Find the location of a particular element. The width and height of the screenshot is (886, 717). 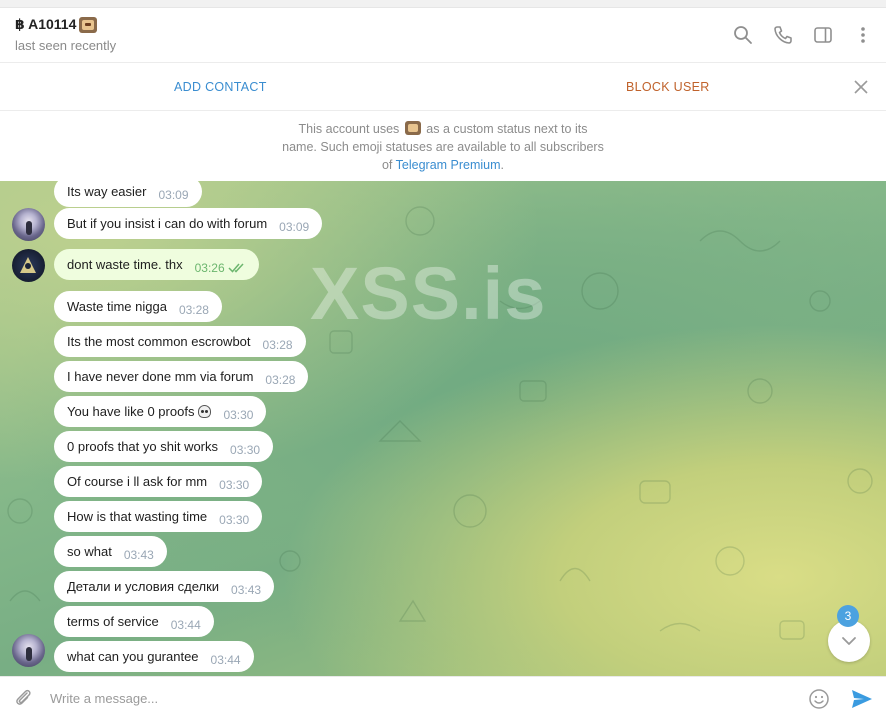

chevron-down-icon is located at coordinates (849, 641).